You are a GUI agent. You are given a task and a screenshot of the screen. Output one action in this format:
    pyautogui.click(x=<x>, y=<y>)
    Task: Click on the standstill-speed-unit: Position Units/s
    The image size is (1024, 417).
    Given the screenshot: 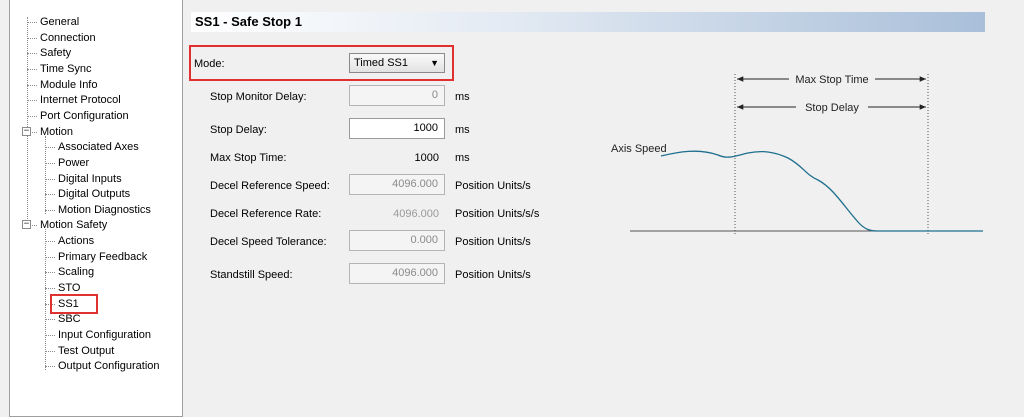 What is the action you would take?
    pyautogui.click(x=493, y=275)
    